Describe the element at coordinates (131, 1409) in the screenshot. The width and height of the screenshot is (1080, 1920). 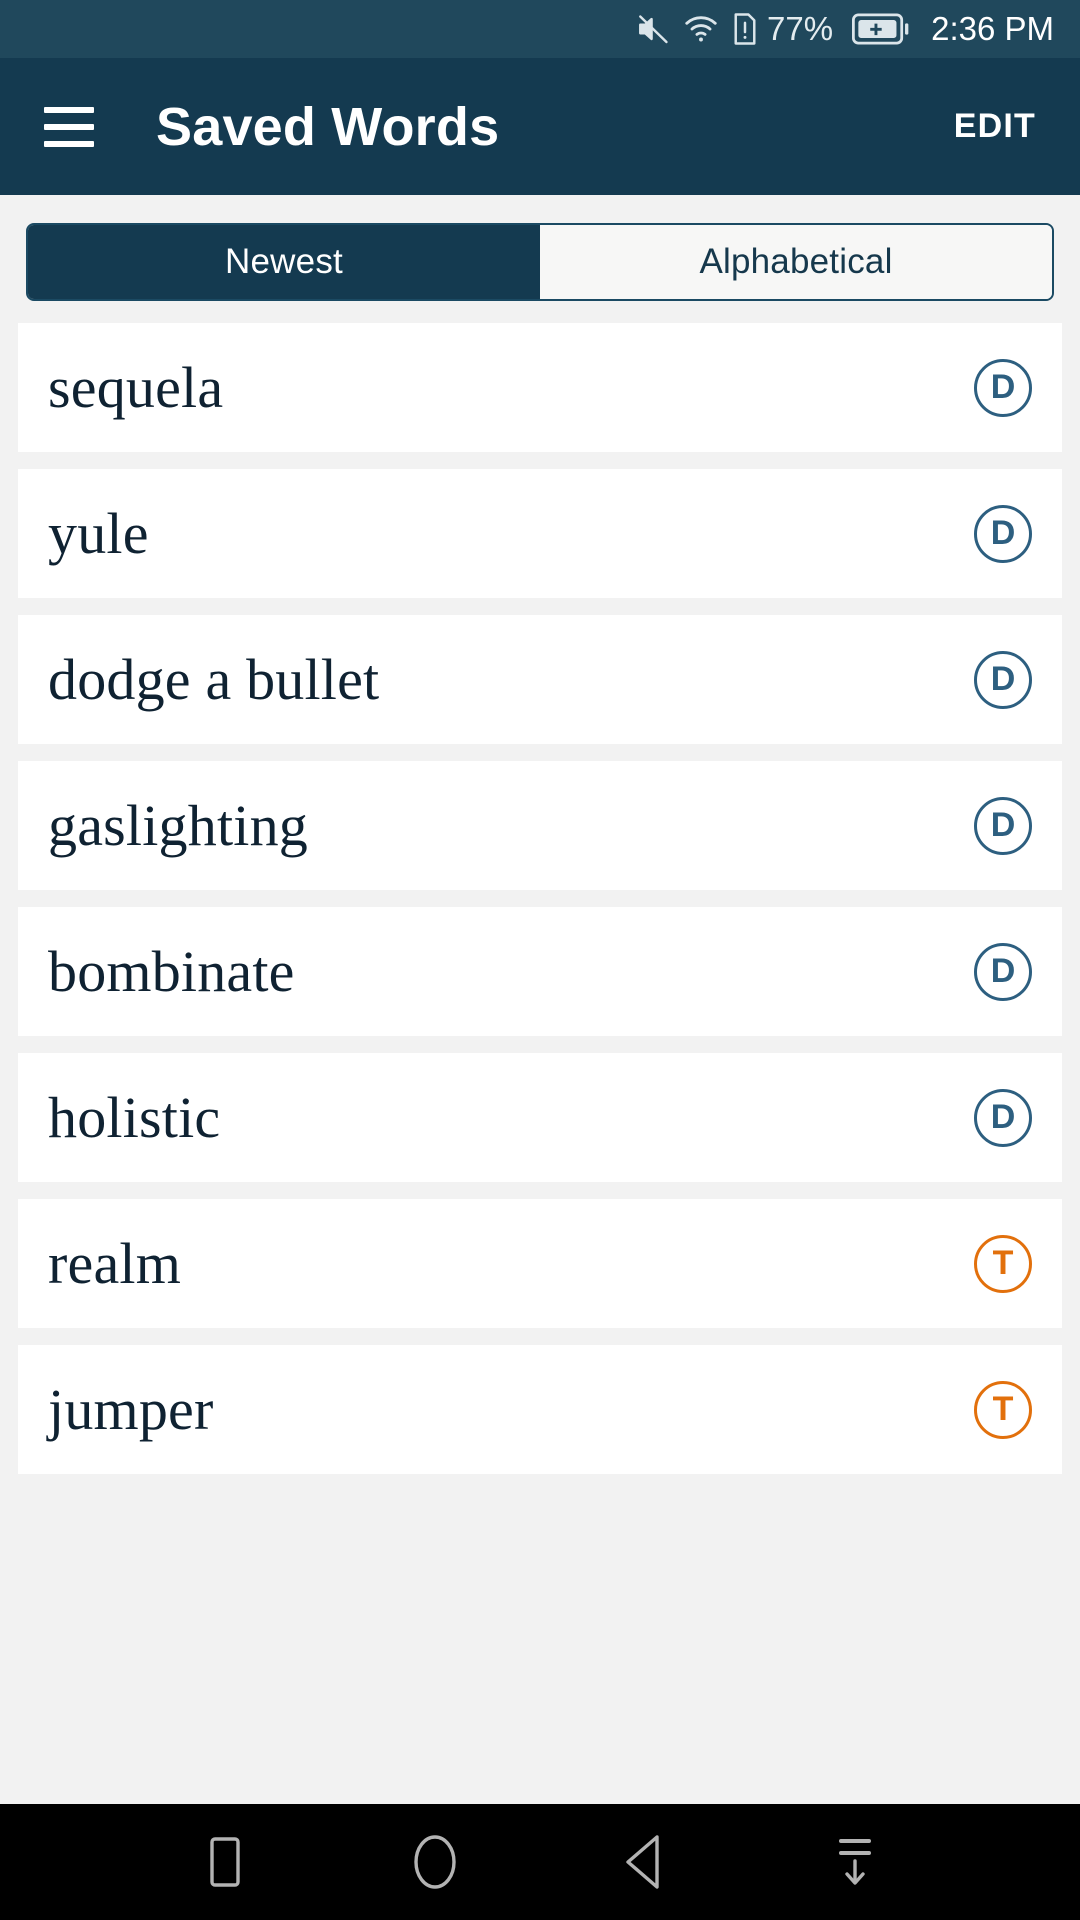
I see `word-label: jumper` at that location.